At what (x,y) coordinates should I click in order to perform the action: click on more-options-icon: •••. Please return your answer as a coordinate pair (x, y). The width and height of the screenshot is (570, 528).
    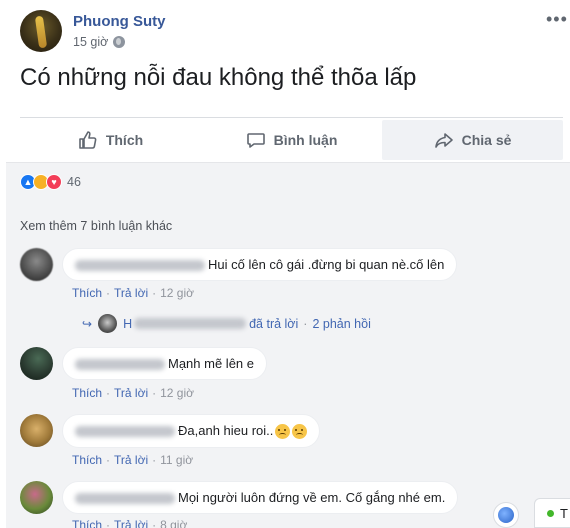
    Looking at the image, I should click on (557, 19).